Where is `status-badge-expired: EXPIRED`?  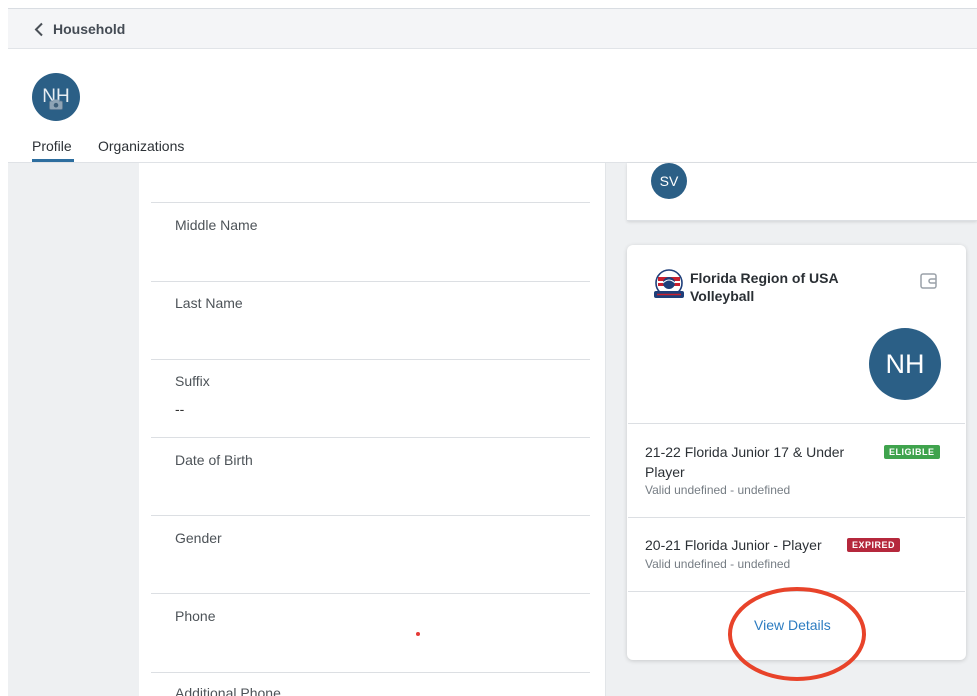 status-badge-expired: EXPIRED is located at coordinates (874, 545).